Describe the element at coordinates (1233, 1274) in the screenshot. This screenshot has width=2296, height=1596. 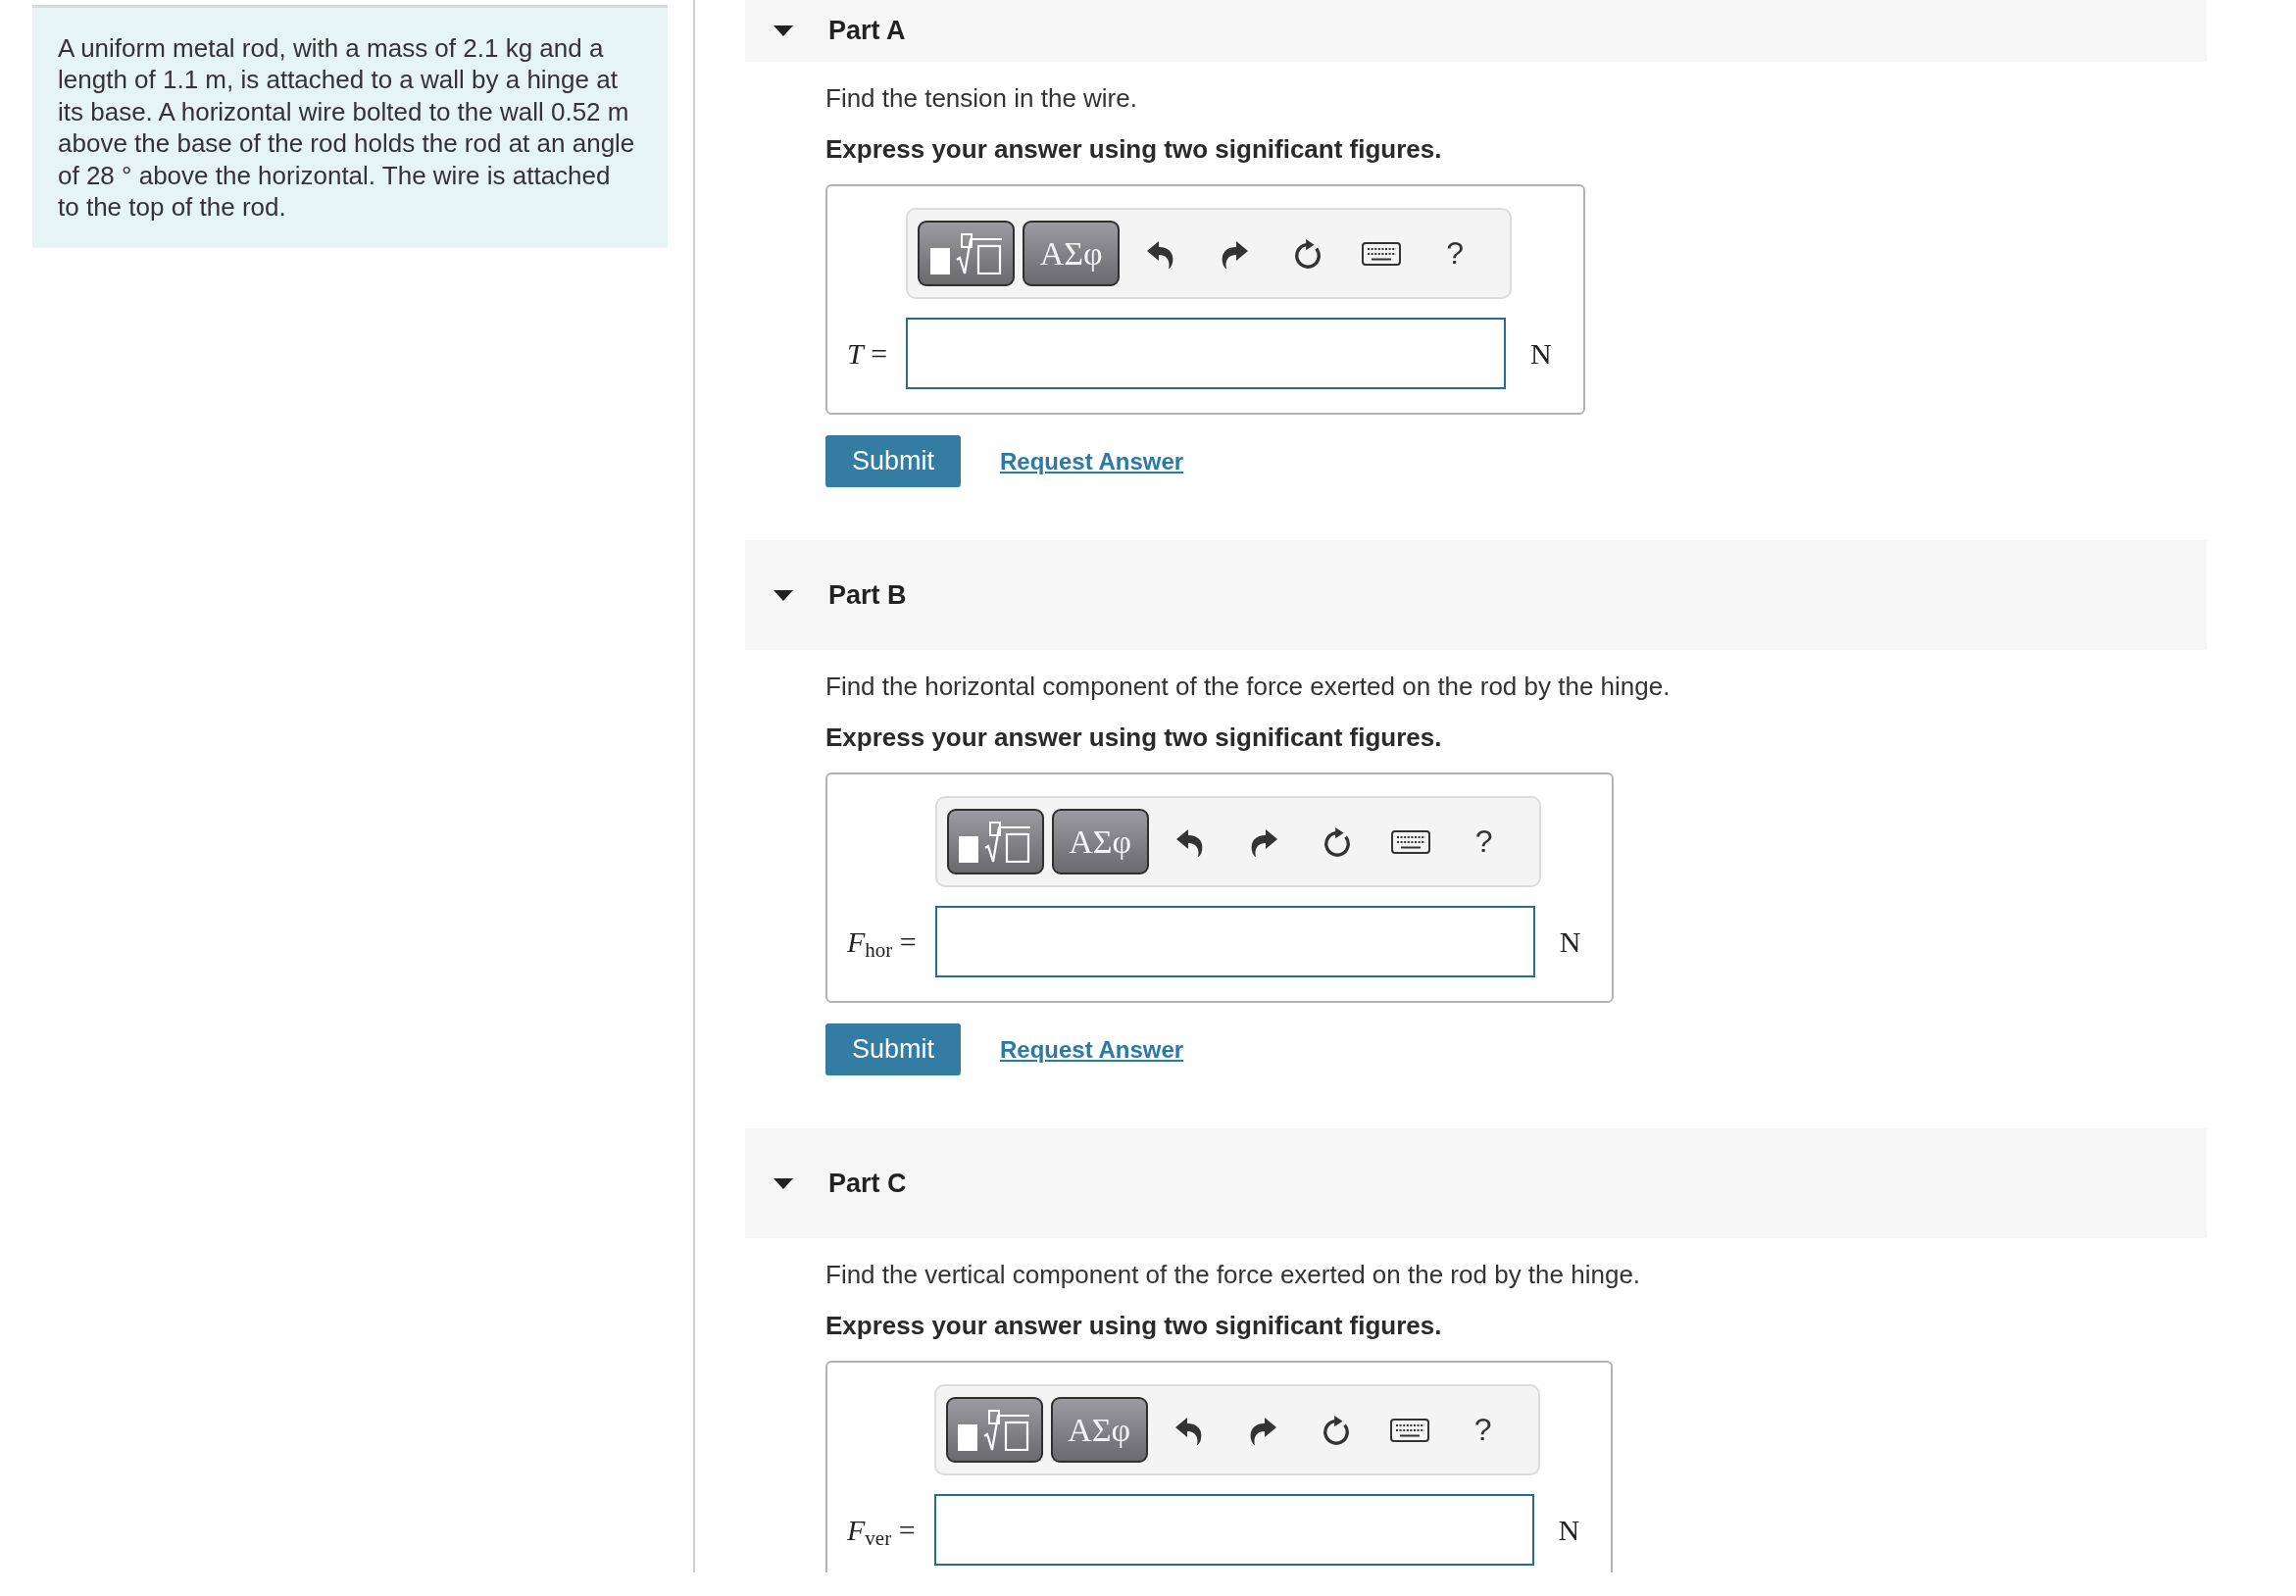
I see `question-text: Find the vertical component of the force exerted on the rod by the hinge.` at that location.